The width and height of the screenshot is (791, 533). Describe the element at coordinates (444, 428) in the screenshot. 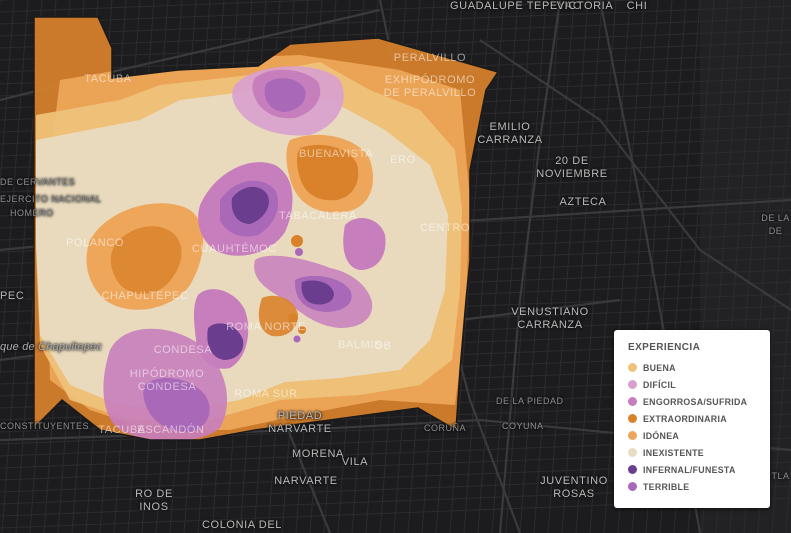

I see `label-coruna: CORUÑA` at that location.